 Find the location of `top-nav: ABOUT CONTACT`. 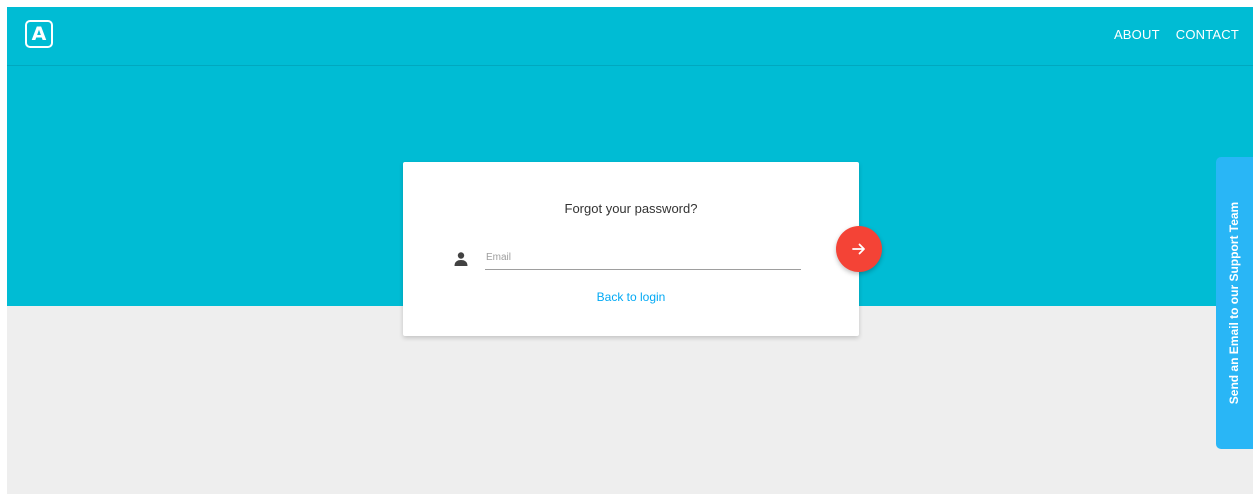

top-nav: ABOUT CONTACT is located at coordinates (1176, 34).